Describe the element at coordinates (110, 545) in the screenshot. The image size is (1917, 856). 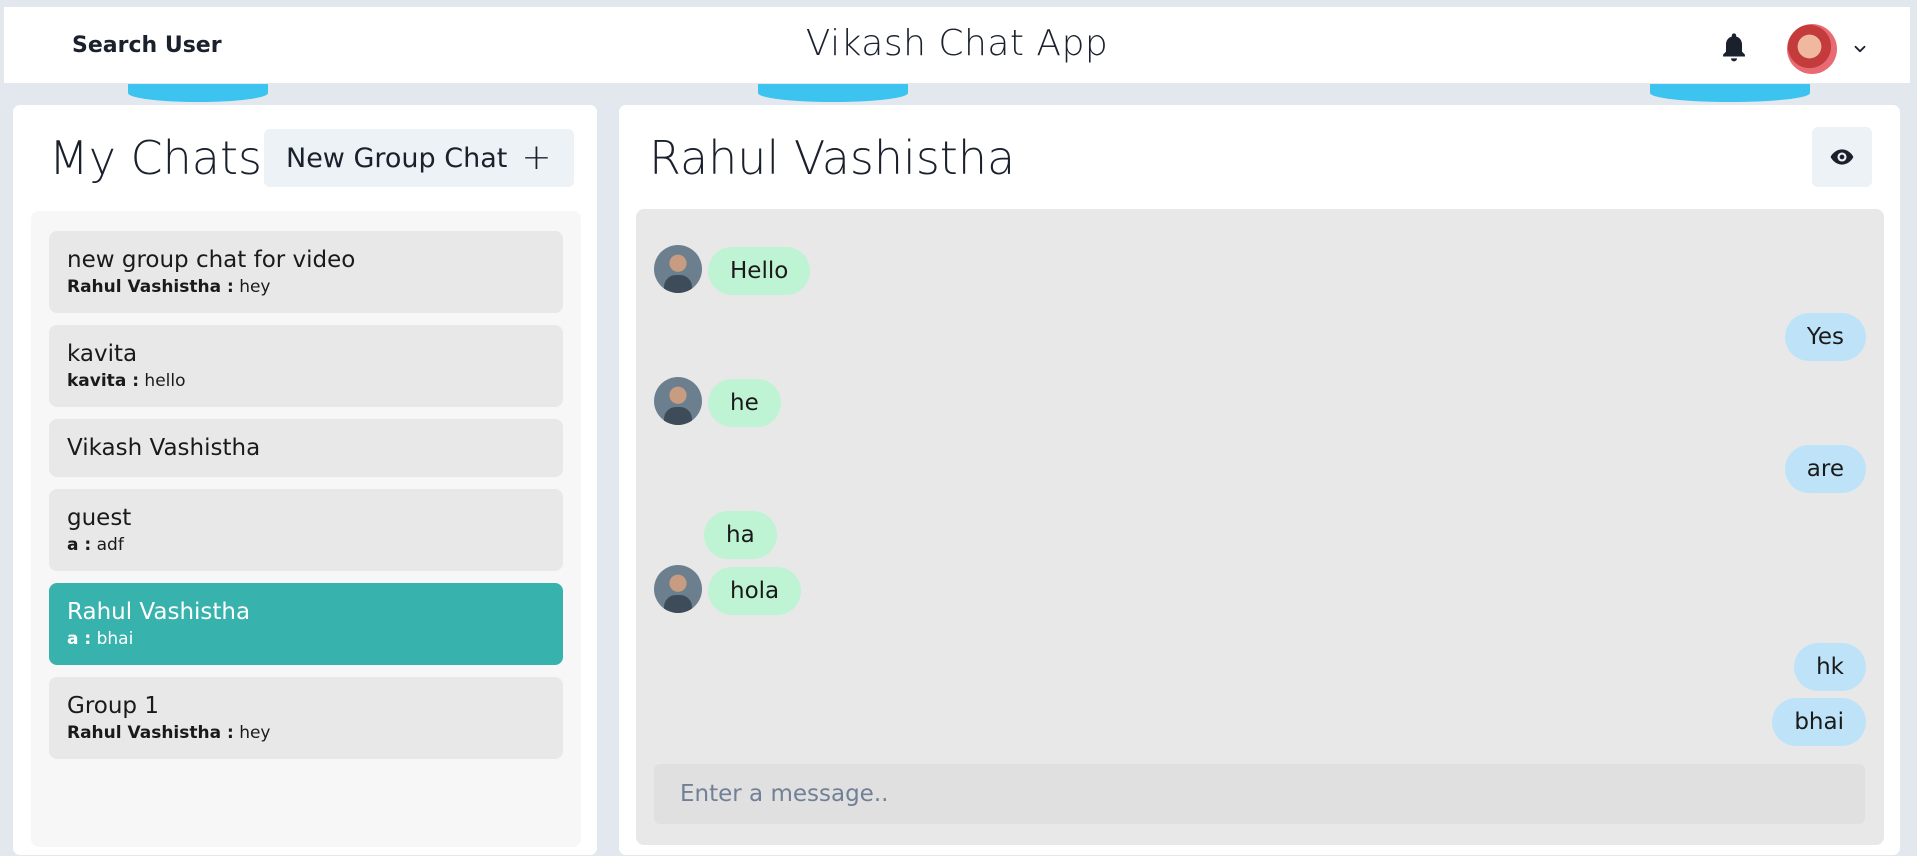
I see `chat-latest-text: adf` at that location.